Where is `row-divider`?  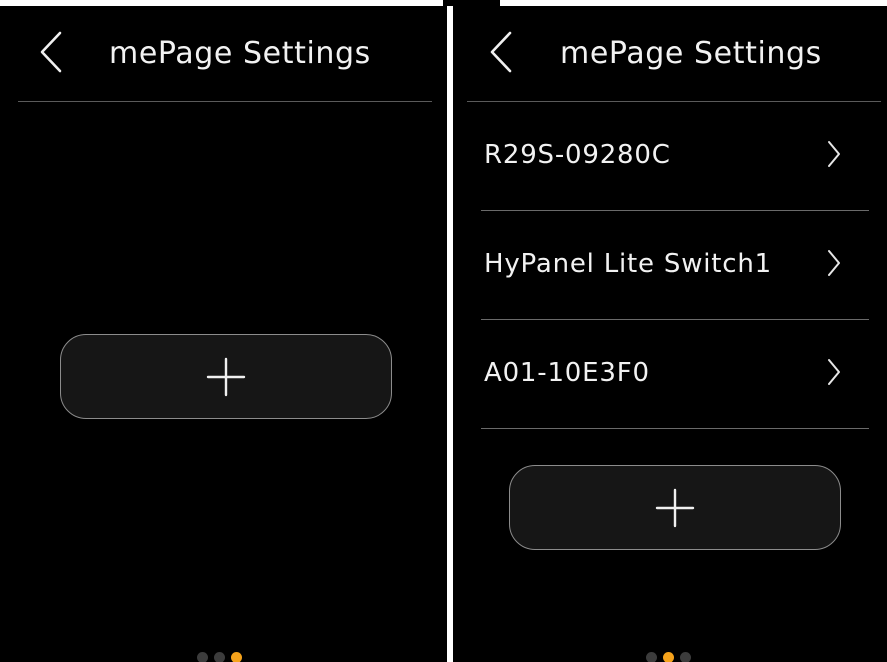
row-divider is located at coordinates (675, 428).